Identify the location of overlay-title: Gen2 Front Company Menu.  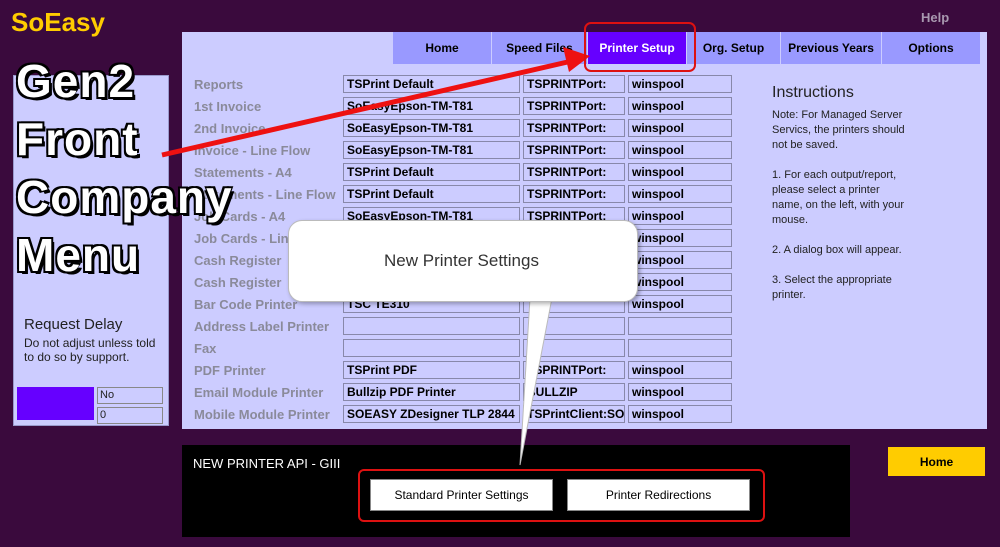
(124, 168).